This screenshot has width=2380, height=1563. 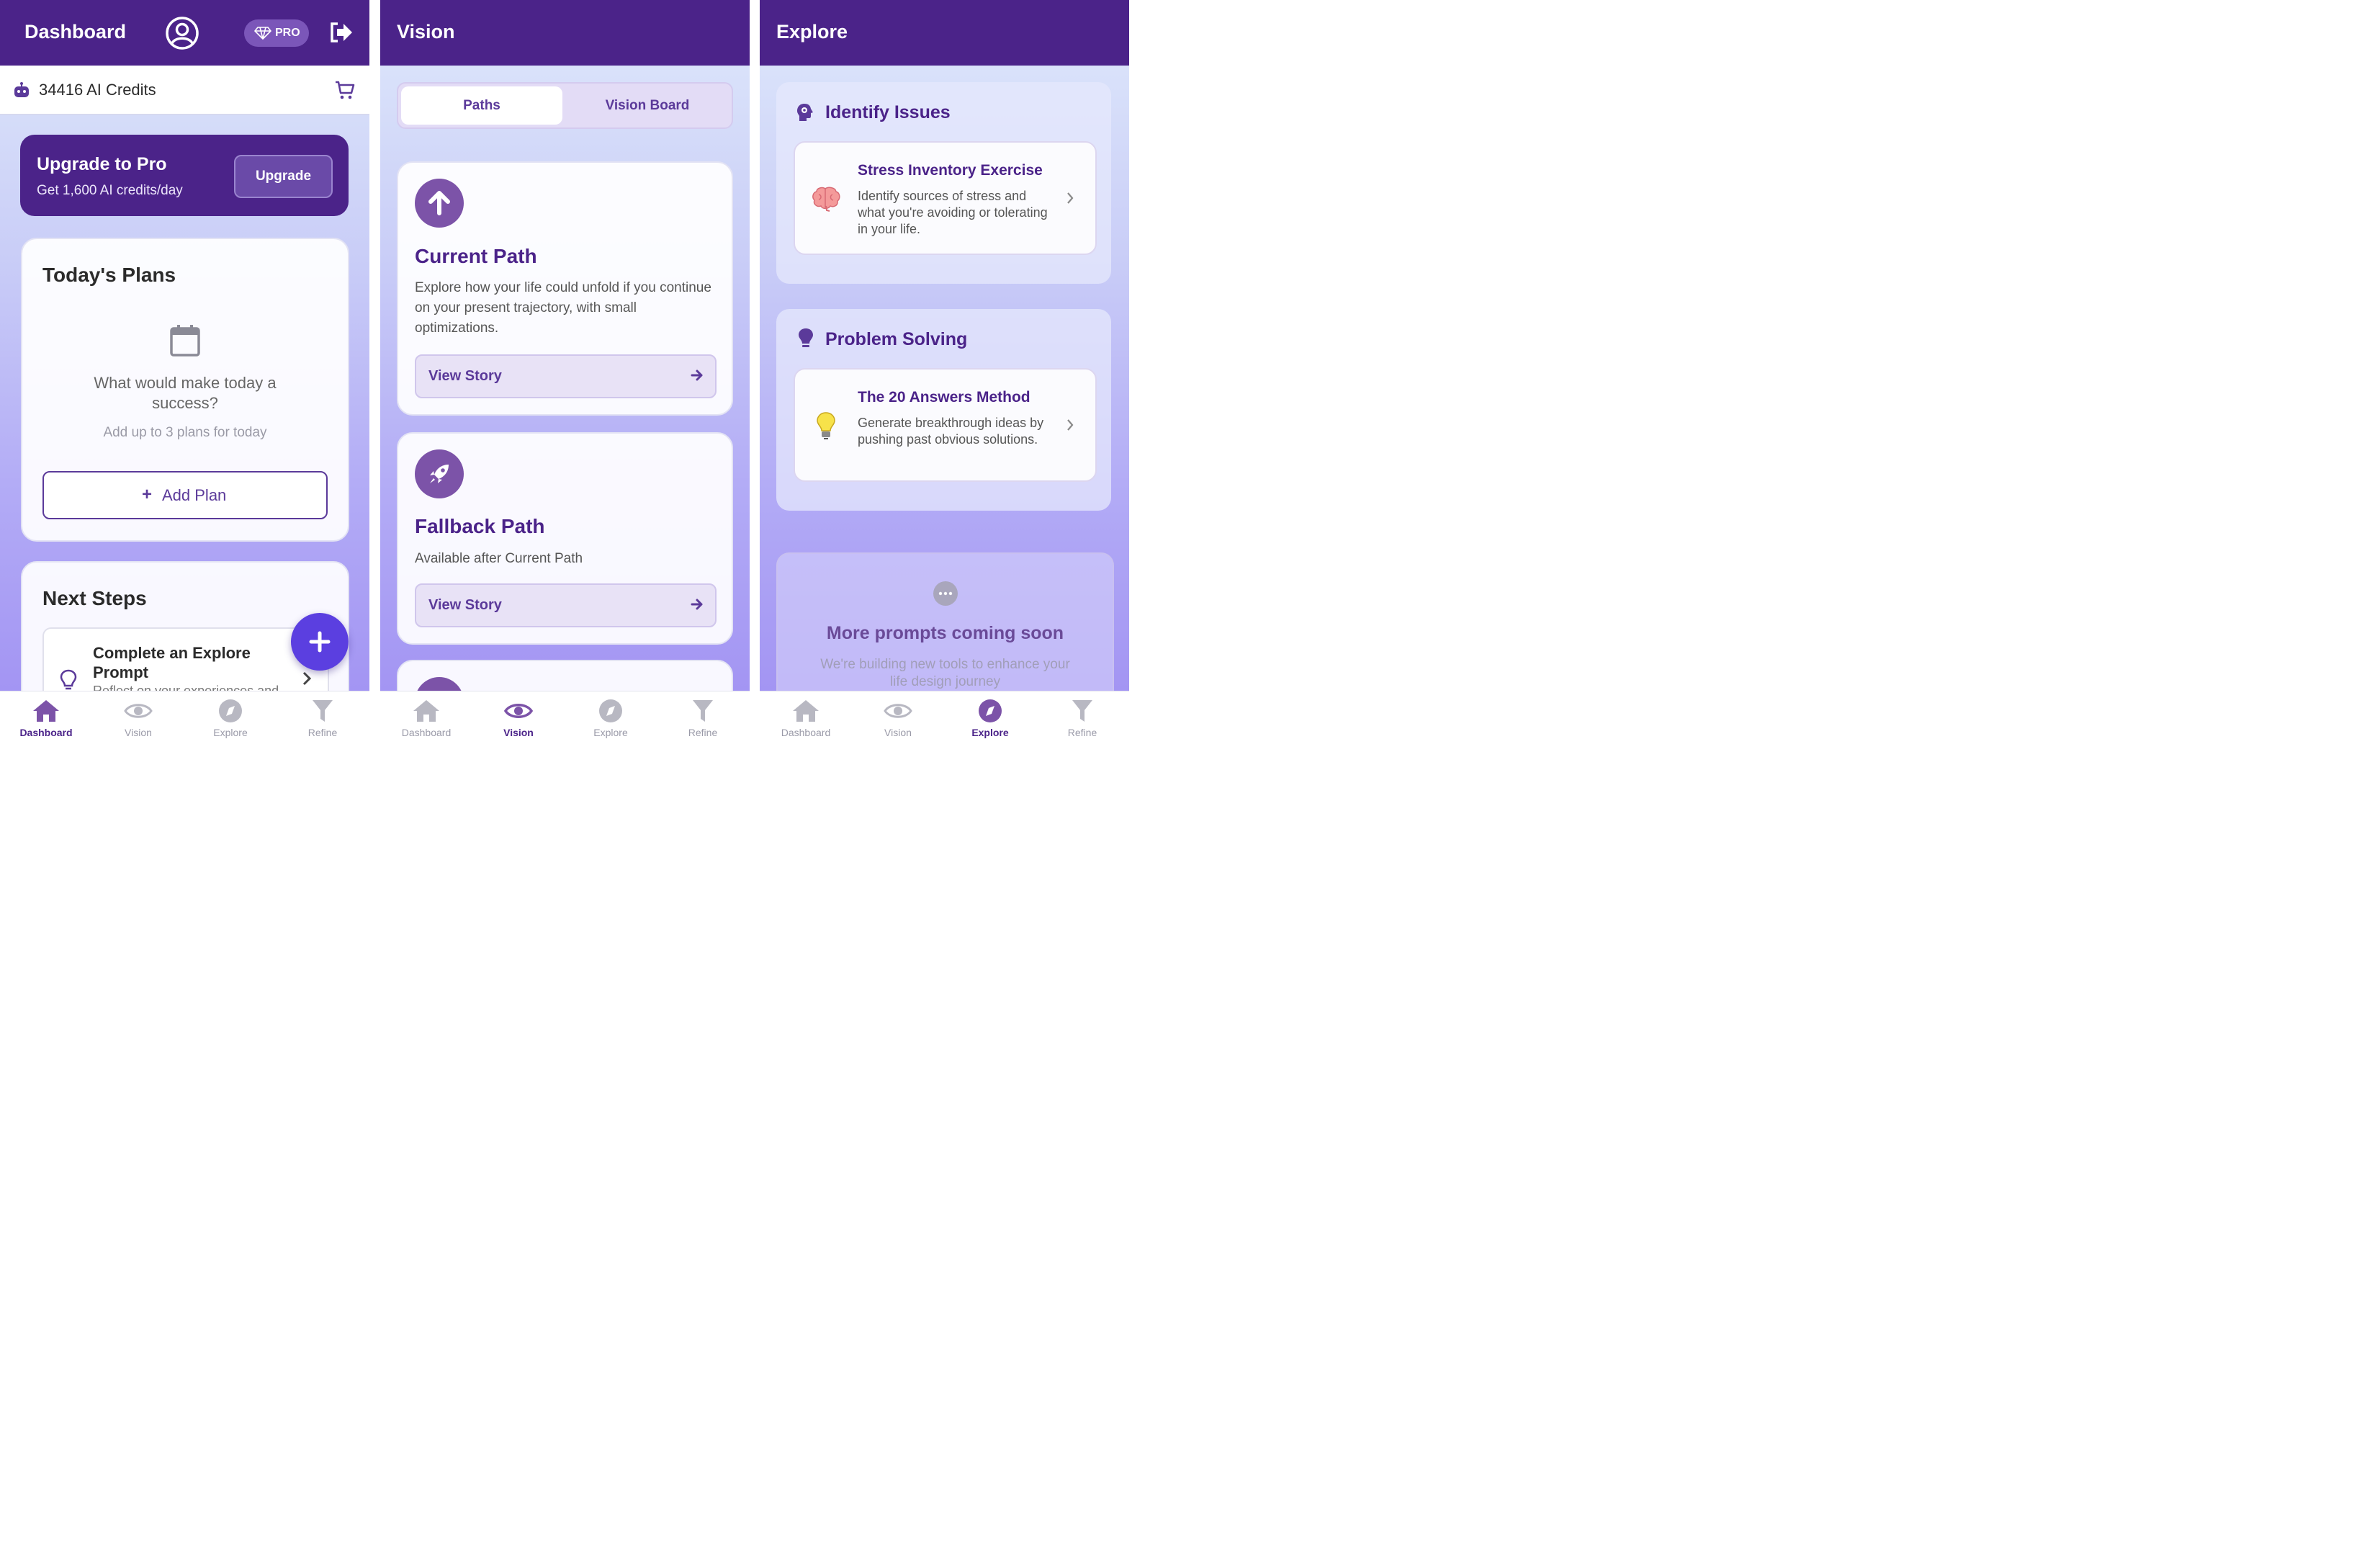 I want to click on pro-badge-label: PRO, so click(x=287, y=33).